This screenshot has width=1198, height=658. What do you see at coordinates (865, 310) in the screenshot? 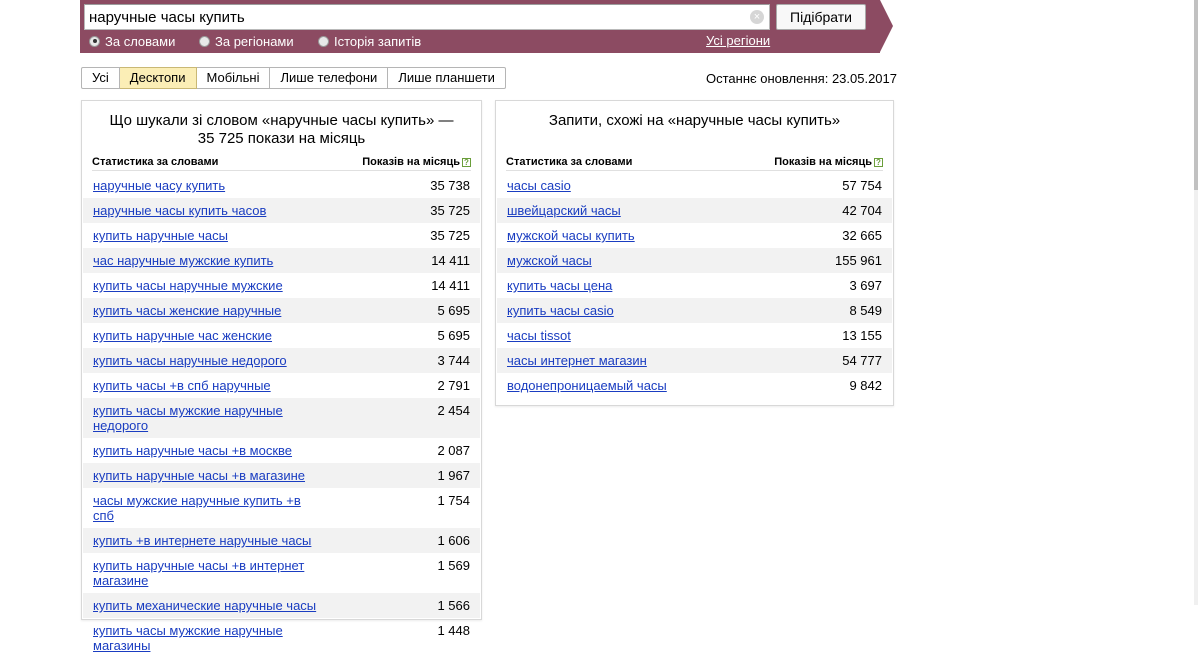
I see `query-count: 8 549` at bounding box center [865, 310].